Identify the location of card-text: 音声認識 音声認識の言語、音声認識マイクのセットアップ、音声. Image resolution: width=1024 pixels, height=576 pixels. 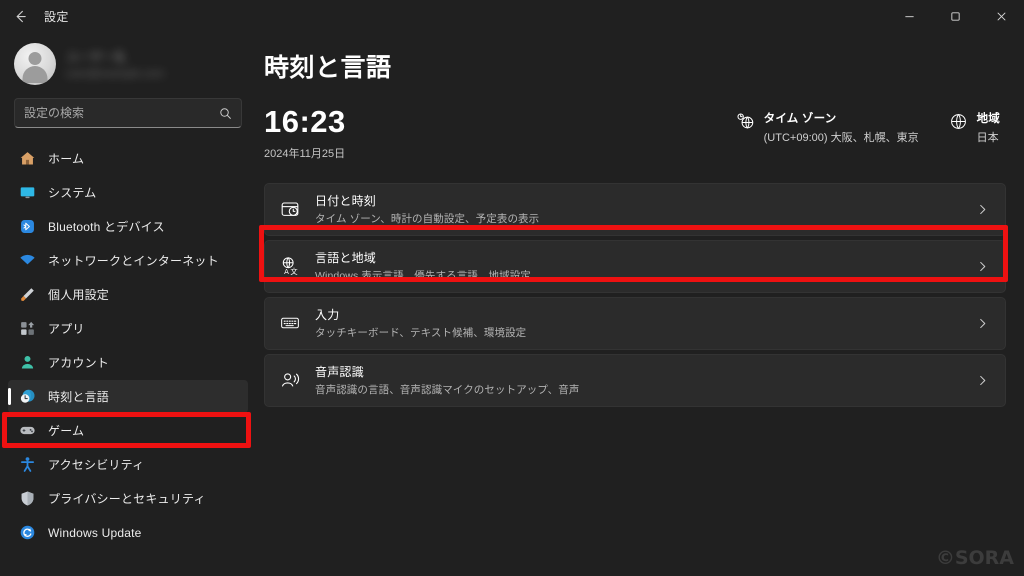
(447, 380).